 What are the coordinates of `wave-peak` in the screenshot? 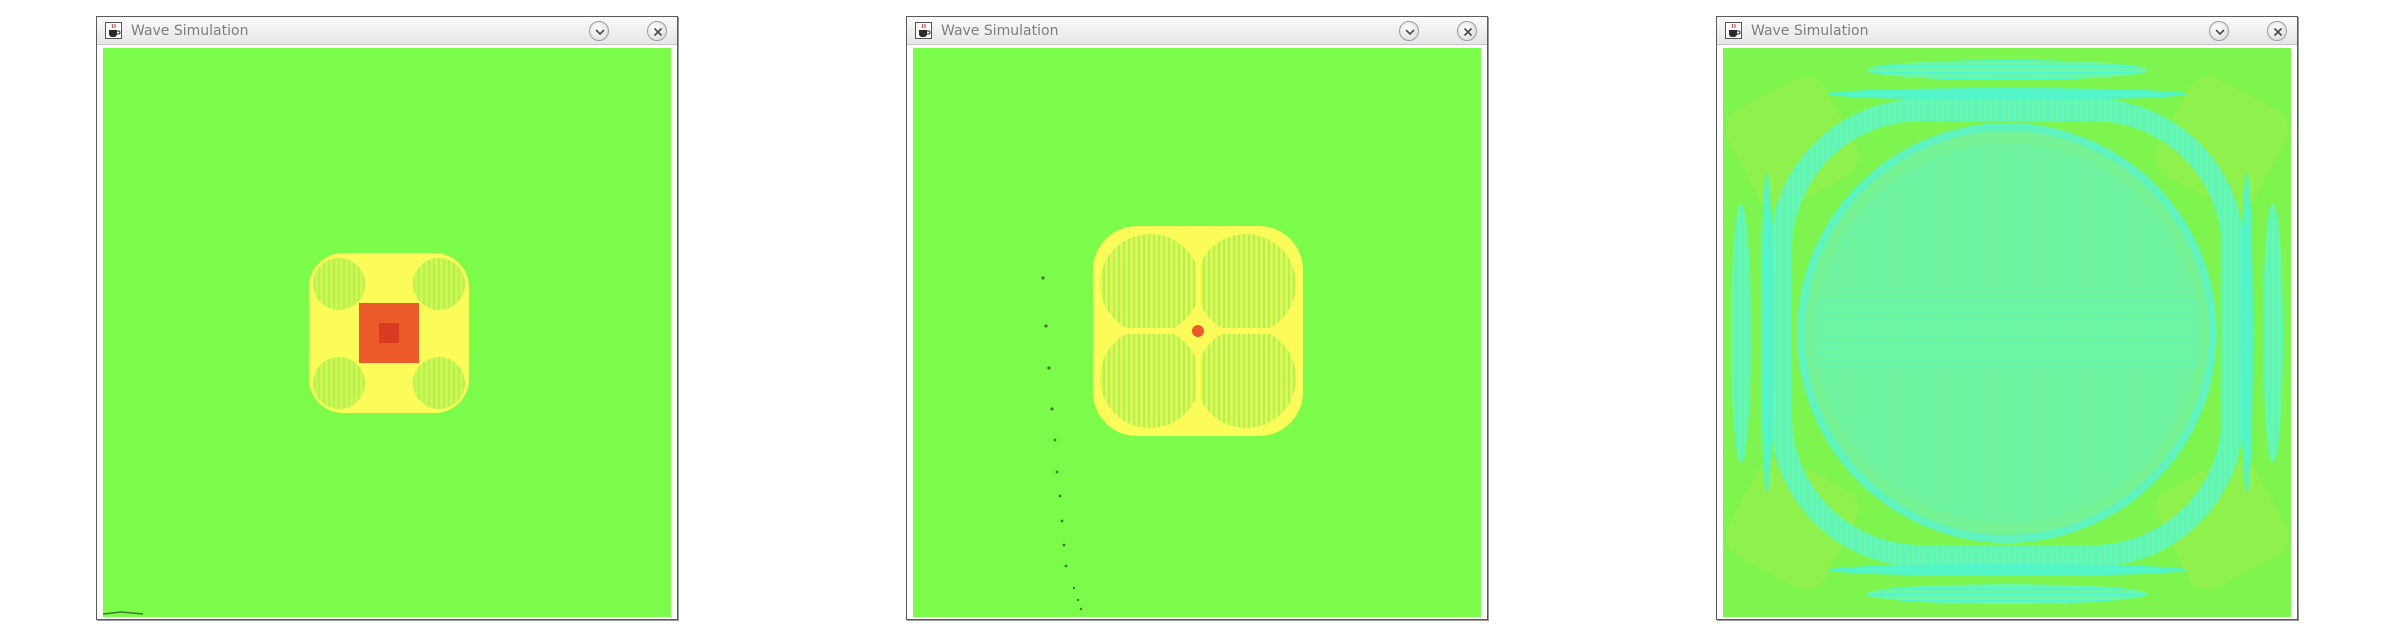 It's located at (1198, 331).